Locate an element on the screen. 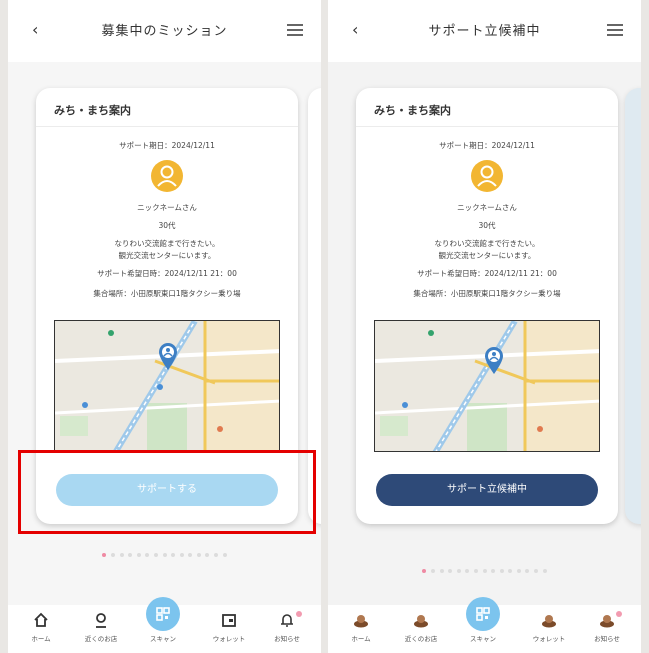 The width and height of the screenshot is (649, 653). support-candidate-button: サポート立候補中 is located at coordinates (487, 490).